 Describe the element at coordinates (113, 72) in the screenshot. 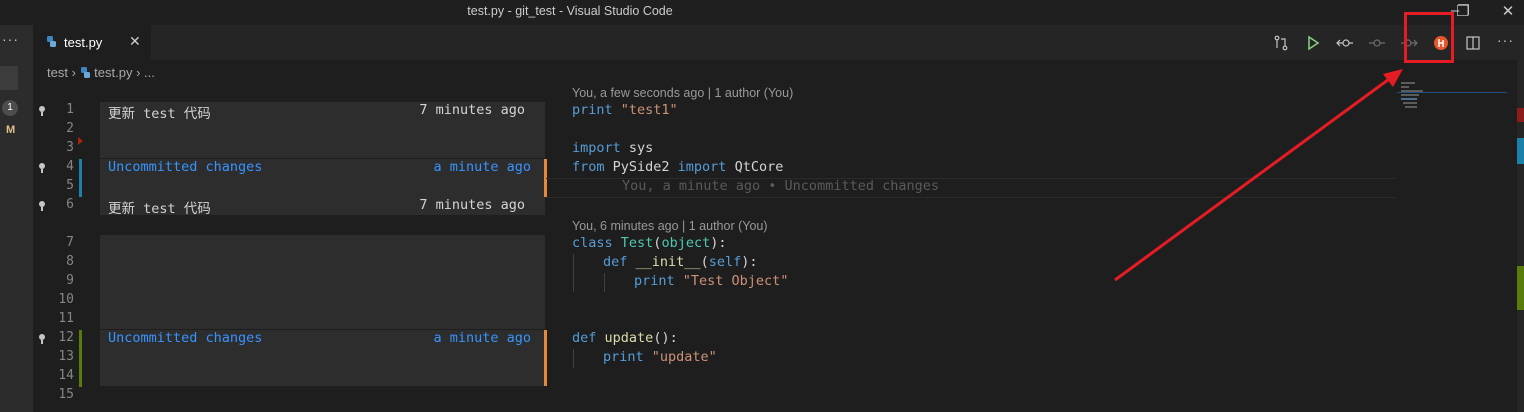

I see `breadcrumb-file: test.py` at that location.